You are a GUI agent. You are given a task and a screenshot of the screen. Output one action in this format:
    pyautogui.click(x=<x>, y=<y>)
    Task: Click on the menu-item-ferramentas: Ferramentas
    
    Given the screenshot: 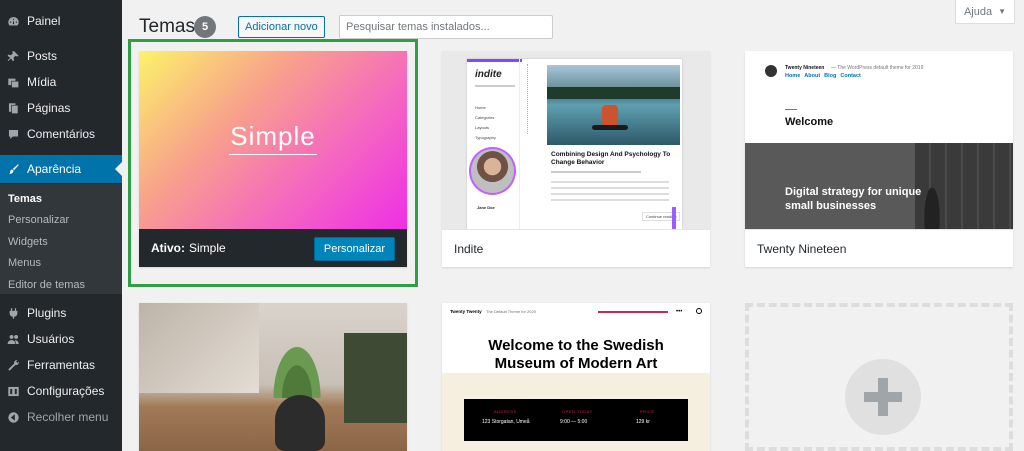 What is the action you would take?
    pyautogui.click(x=61, y=365)
    